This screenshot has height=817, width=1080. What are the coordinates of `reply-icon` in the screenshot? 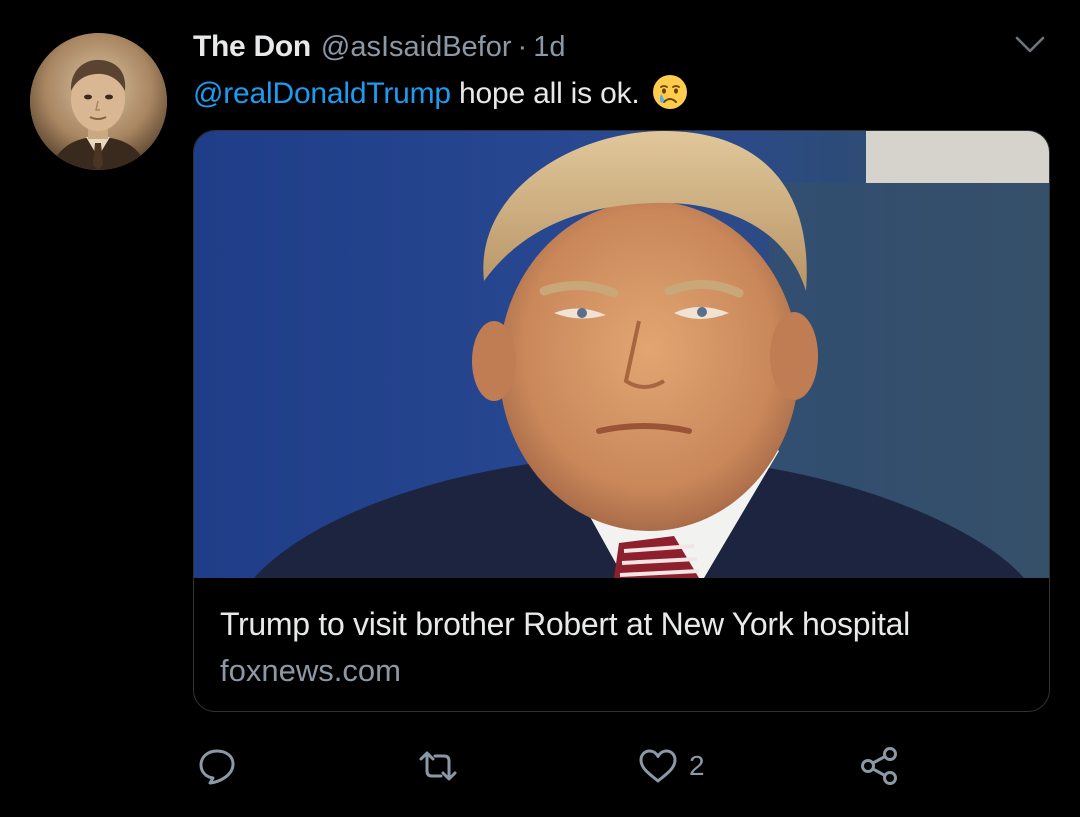 It's located at (217, 767).